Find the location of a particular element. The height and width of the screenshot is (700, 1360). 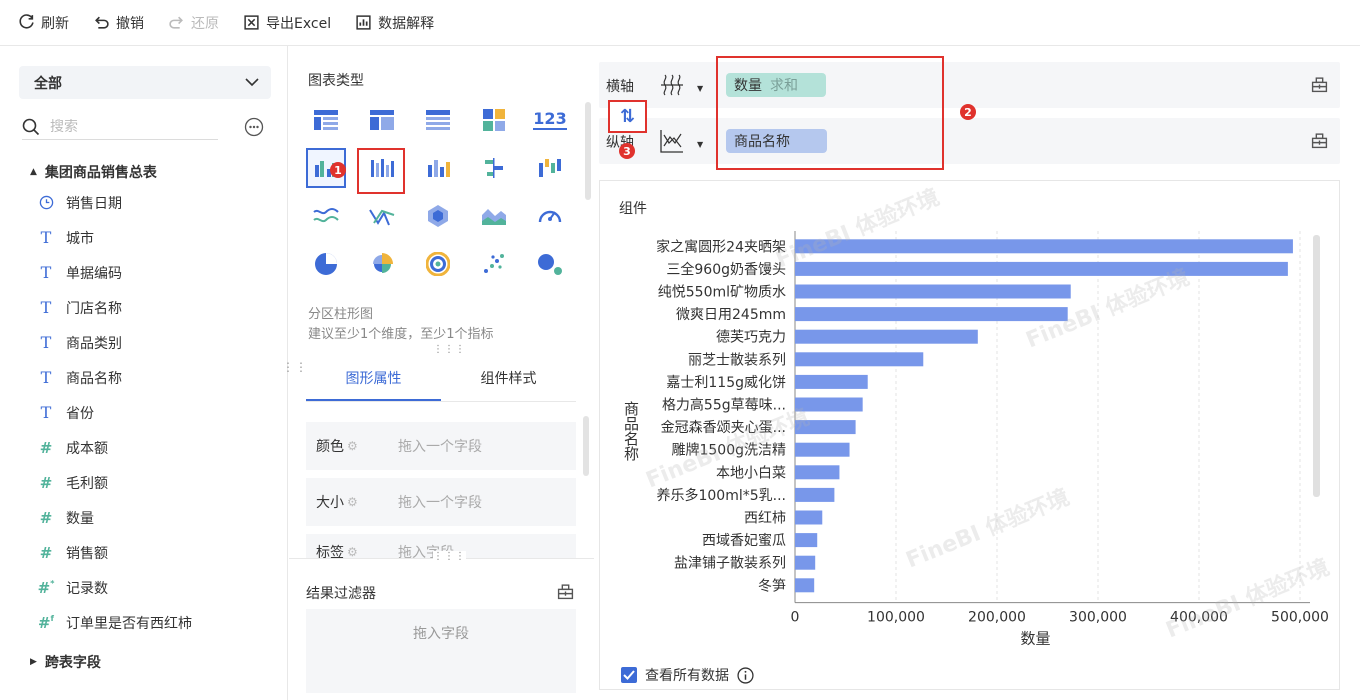

field-label: 城市 is located at coordinates (80, 238).